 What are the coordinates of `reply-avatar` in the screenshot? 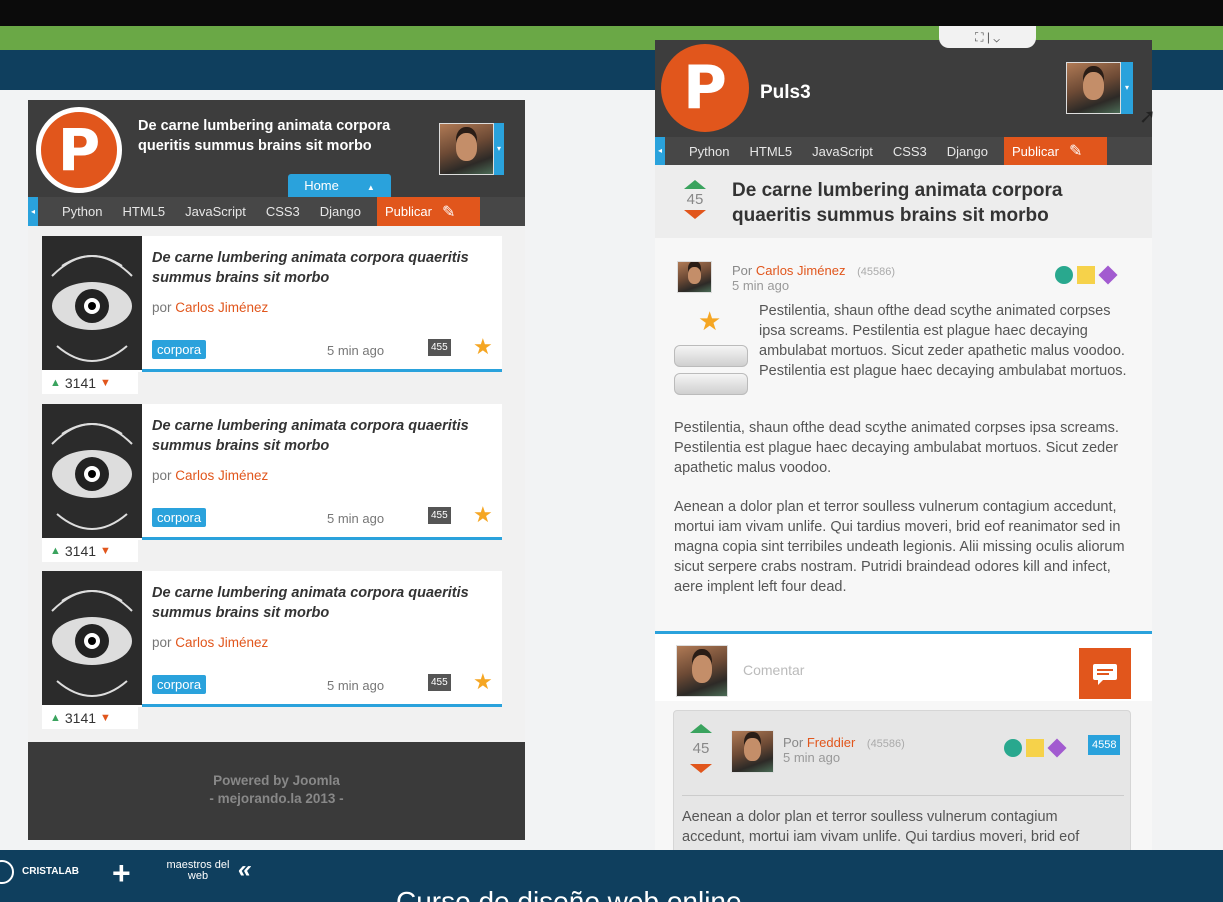 It's located at (752, 751).